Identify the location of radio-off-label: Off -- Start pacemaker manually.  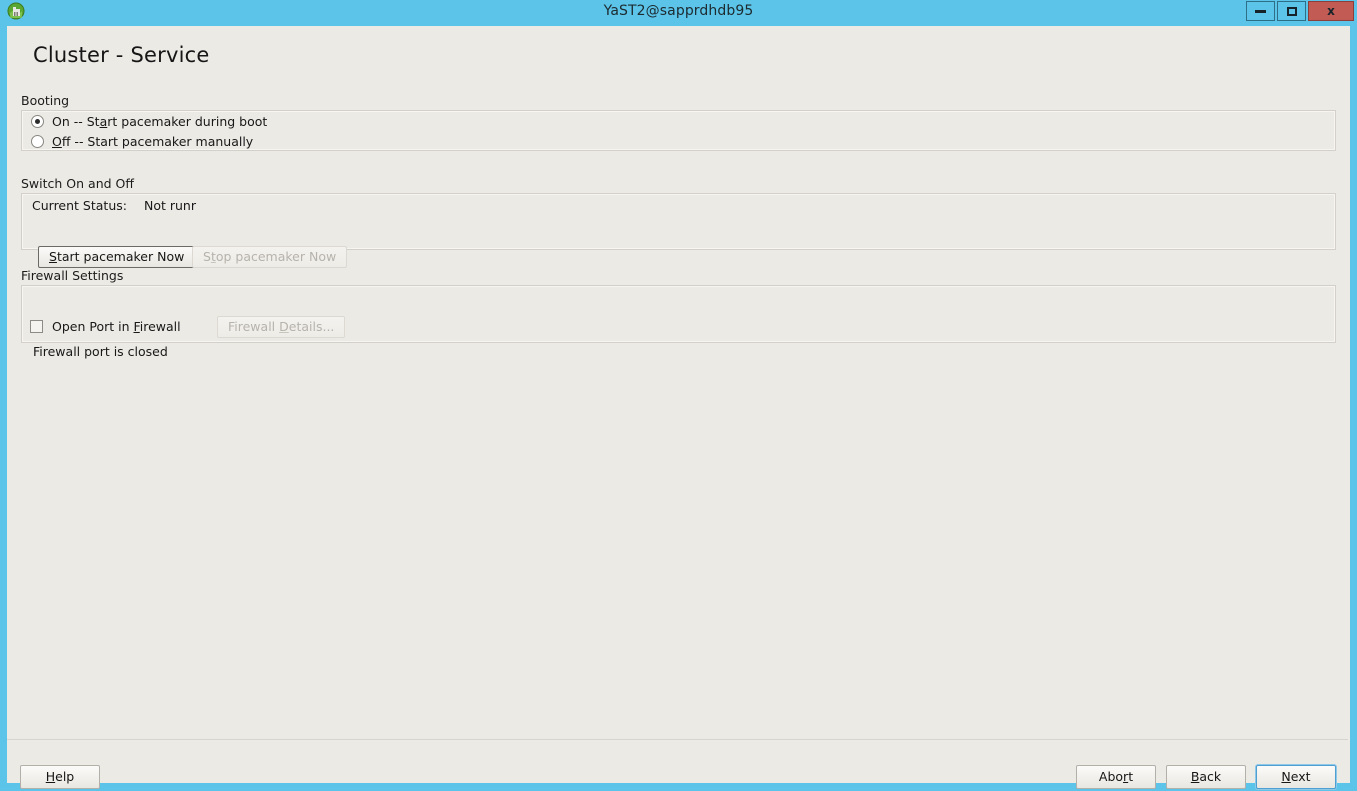
(153, 141).